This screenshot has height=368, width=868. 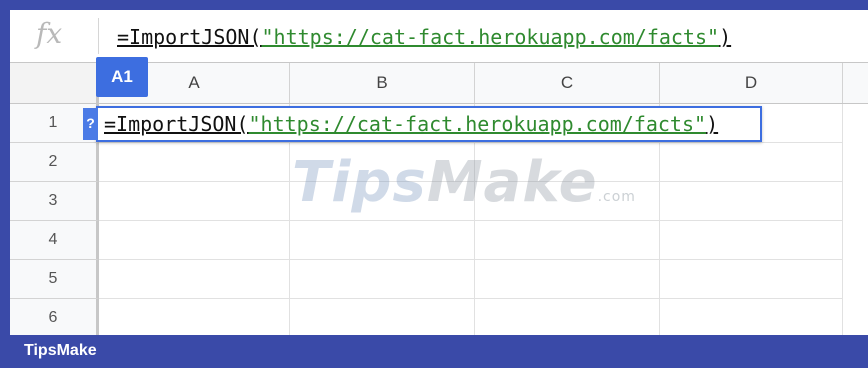 What do you see at coordinates (751, 201) in the screenshot?
I see `cell-d3` at bounding box center [751, 201].